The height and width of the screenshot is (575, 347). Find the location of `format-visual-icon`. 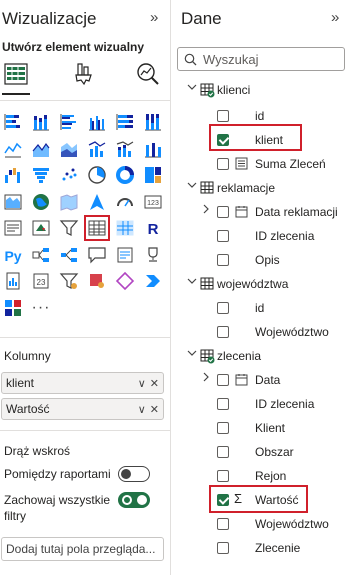

format-visual-icon is located at coordinates (84, 74).